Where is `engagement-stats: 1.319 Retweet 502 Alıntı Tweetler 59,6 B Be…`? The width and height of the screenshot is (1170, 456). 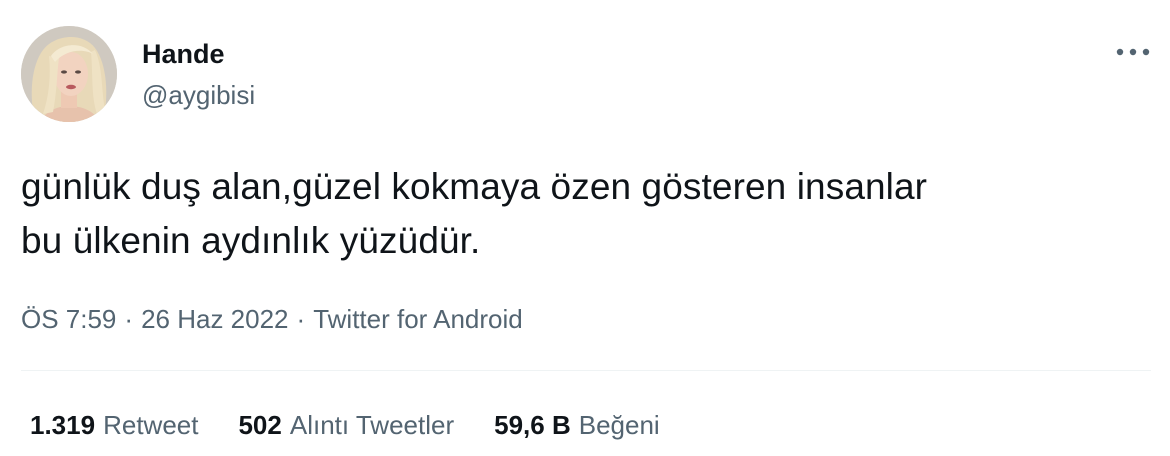 engagement-stats: 1.319 Retweet 502 Alıntı Tweetler 59,6 B Be… is located at coordinates (365, 425).